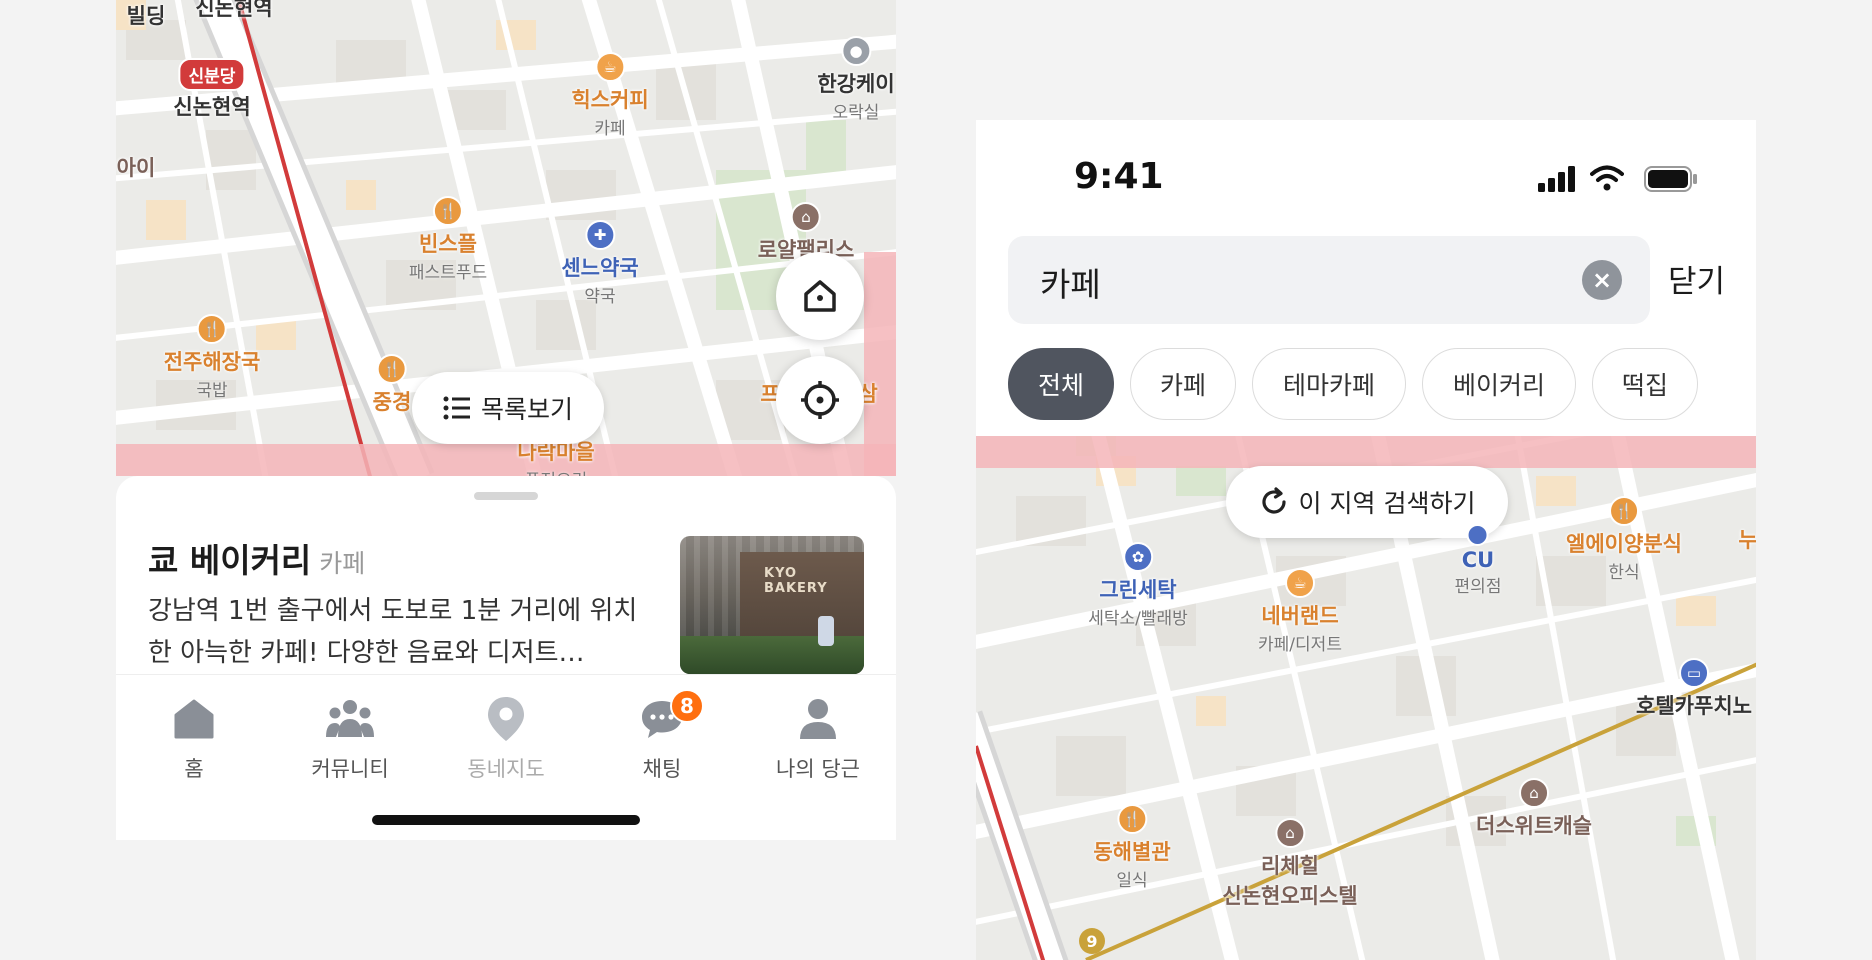  Describe the element at coordinates (1070, 284) in the screenshot. I see `search-query: 카페` at that location.